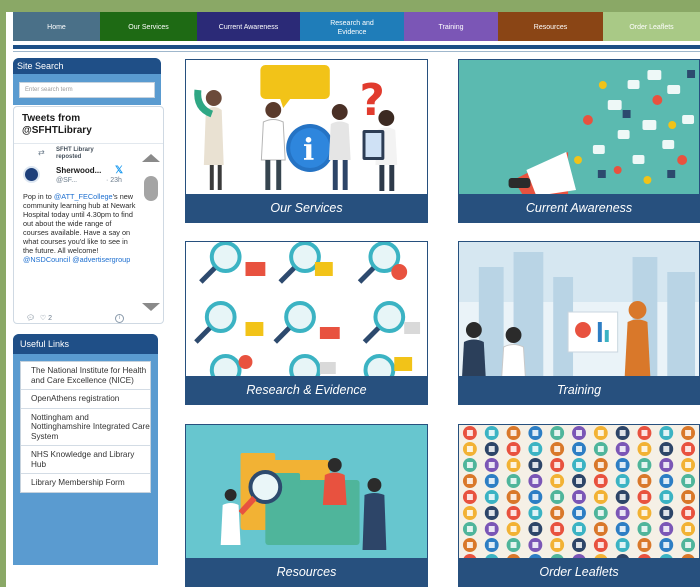 This screenshot has width=700, height=587. What do you see at coordinates (151, 158) in the screenshot?
I see `scroll-up-icon` at bounding box center [151, 158].